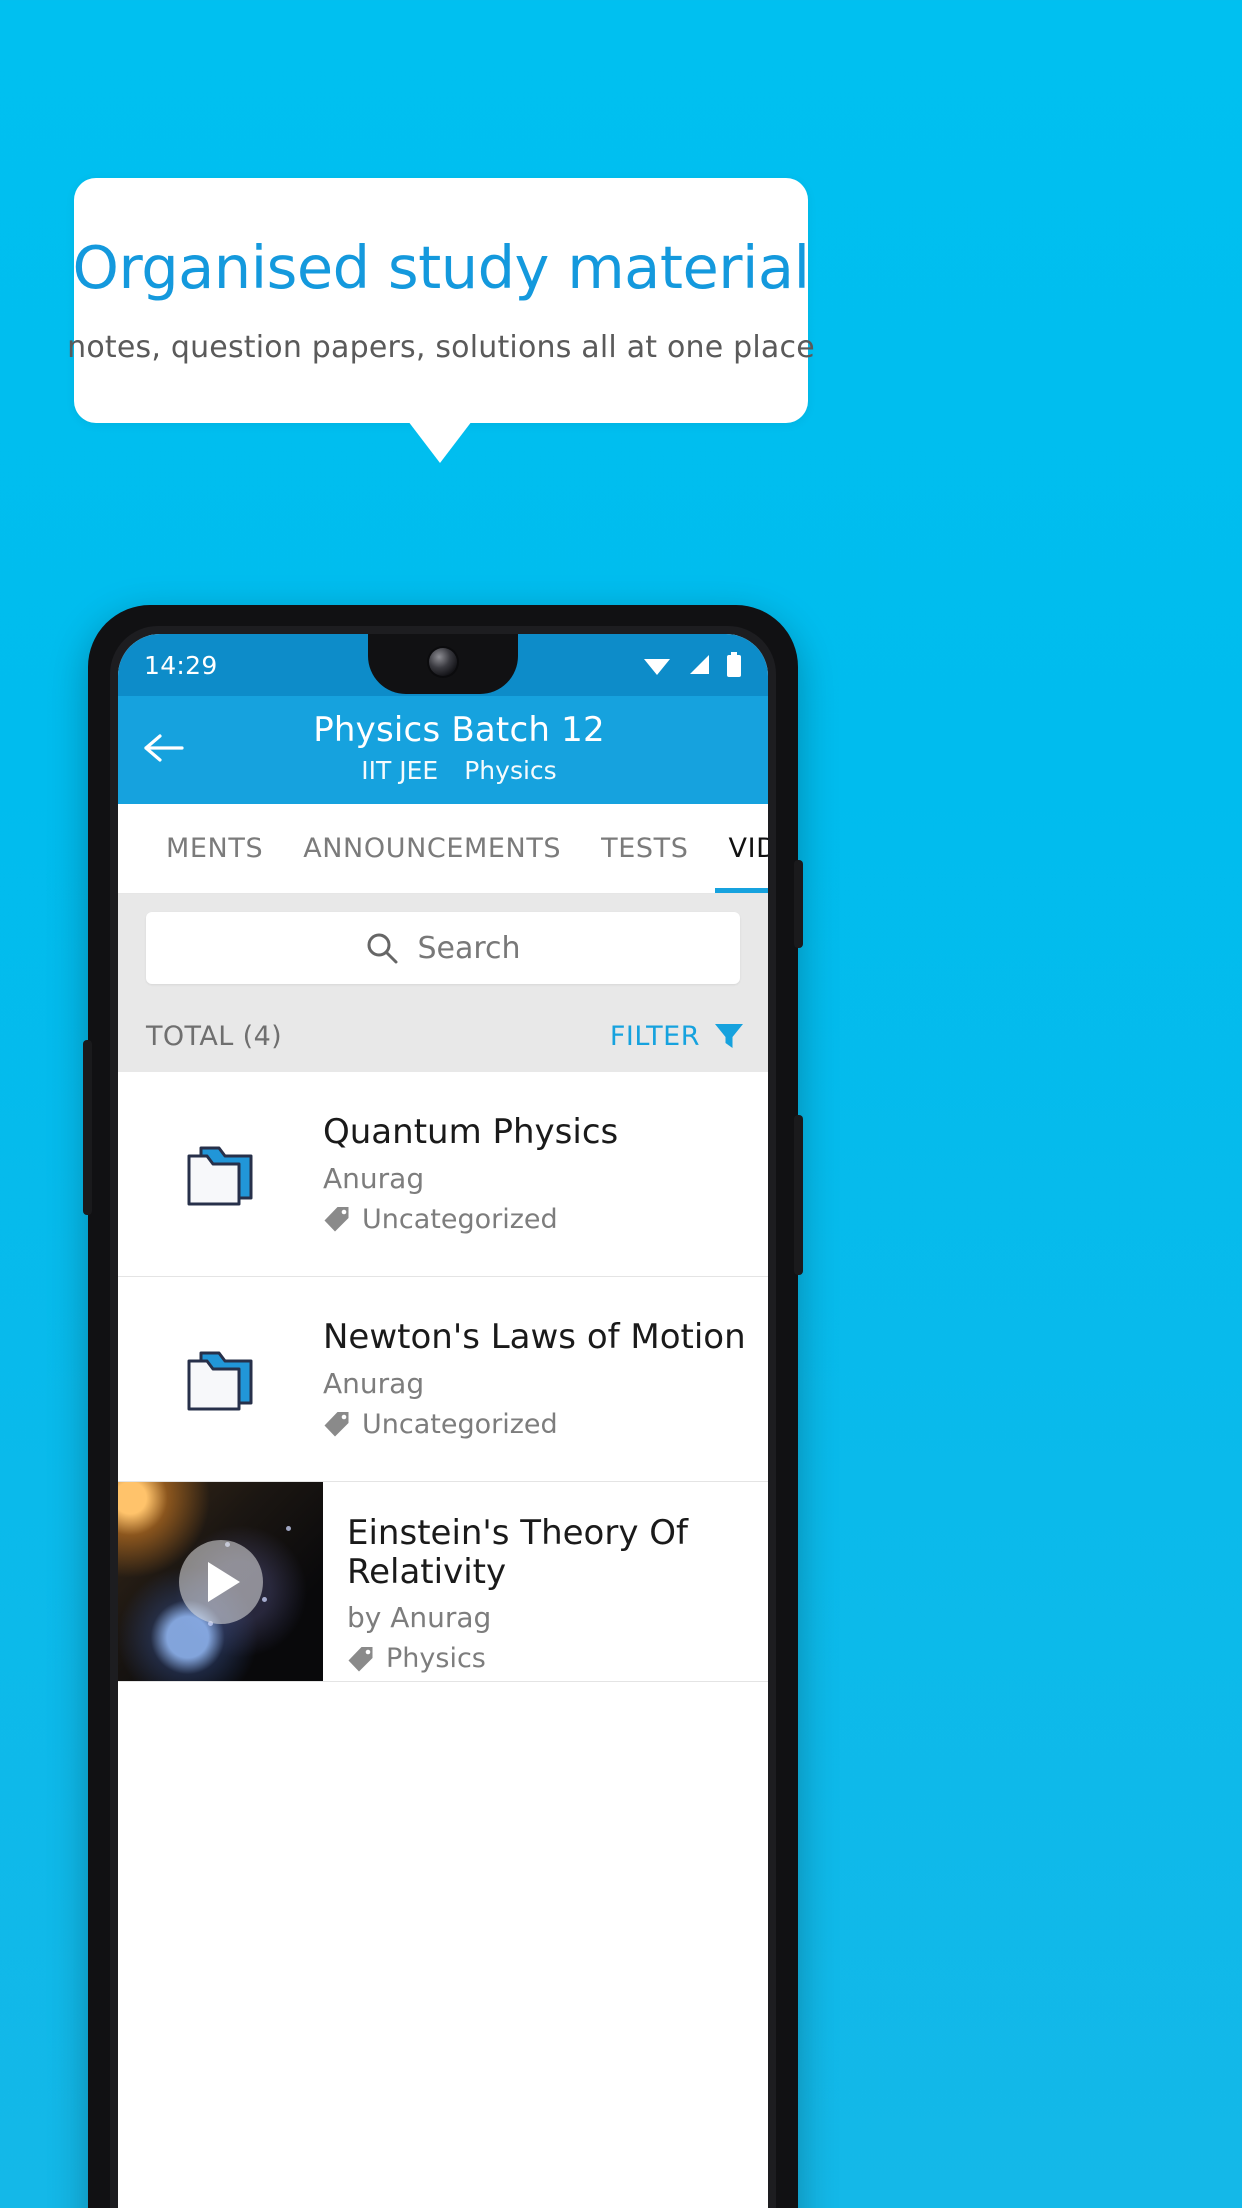 The image size is (1242, 2208). I want to click on tab-tests-label: TESTS, so click(645, 848).